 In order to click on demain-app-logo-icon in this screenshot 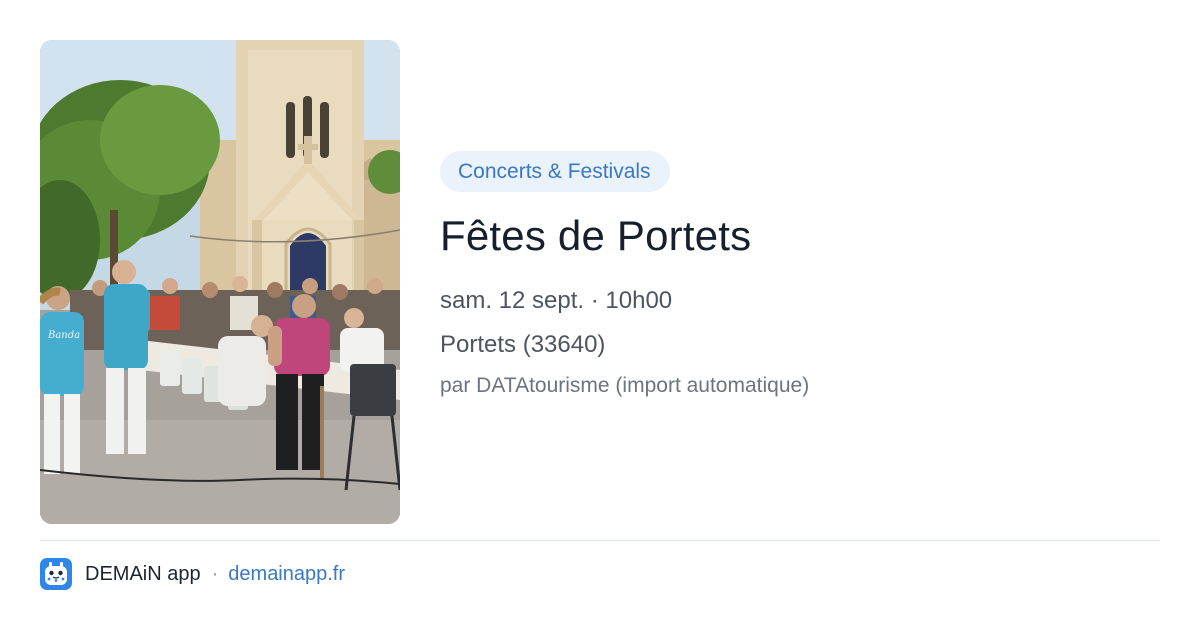, I will do `click(56, 574)`.